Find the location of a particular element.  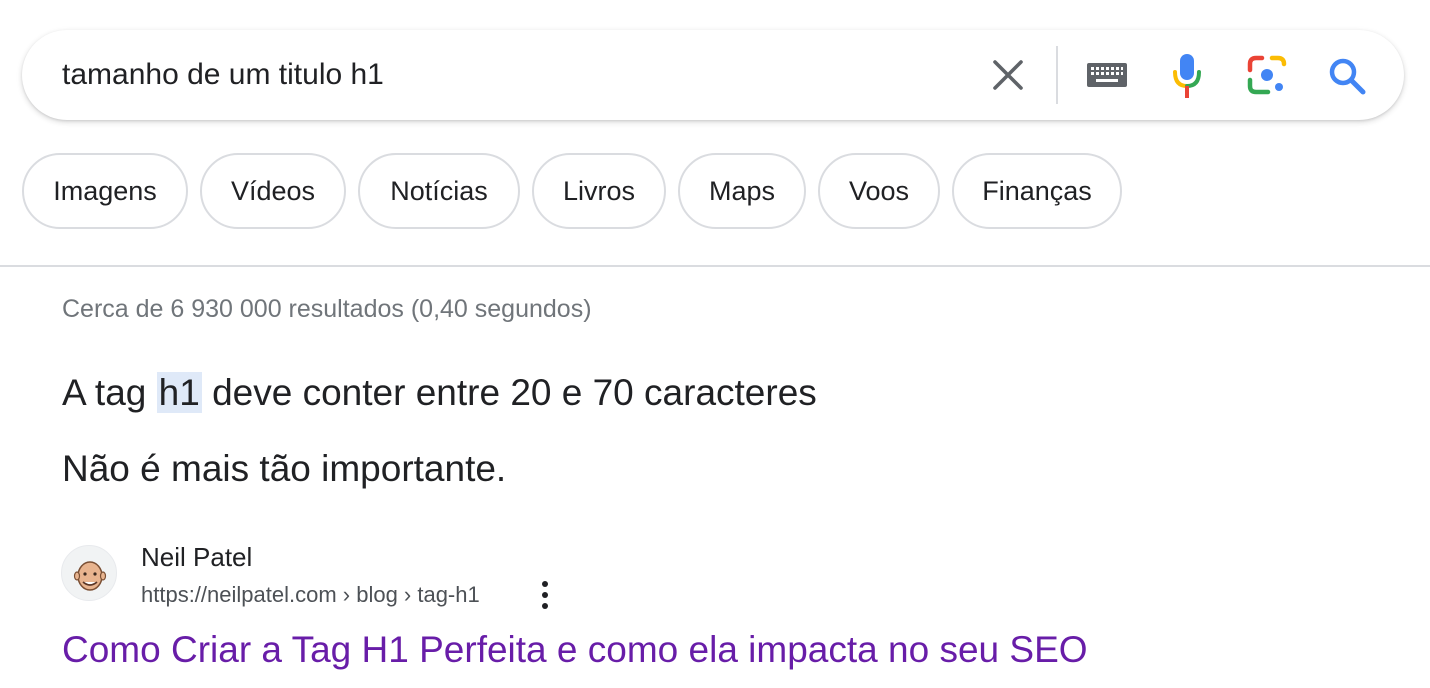

chip-financas: Finanças is located at coordinates (1037, 191).